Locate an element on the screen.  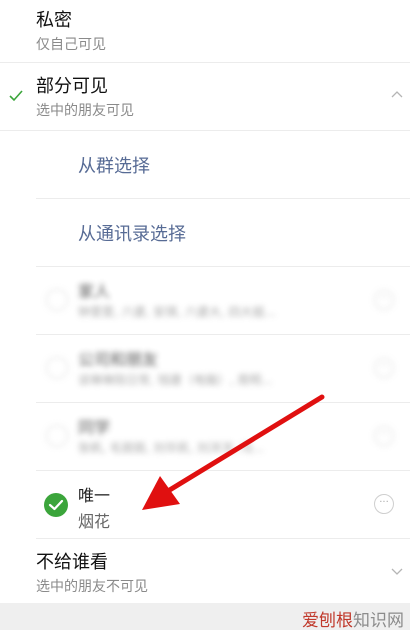
chevron-up-icon is located at coordinates (397, 95).